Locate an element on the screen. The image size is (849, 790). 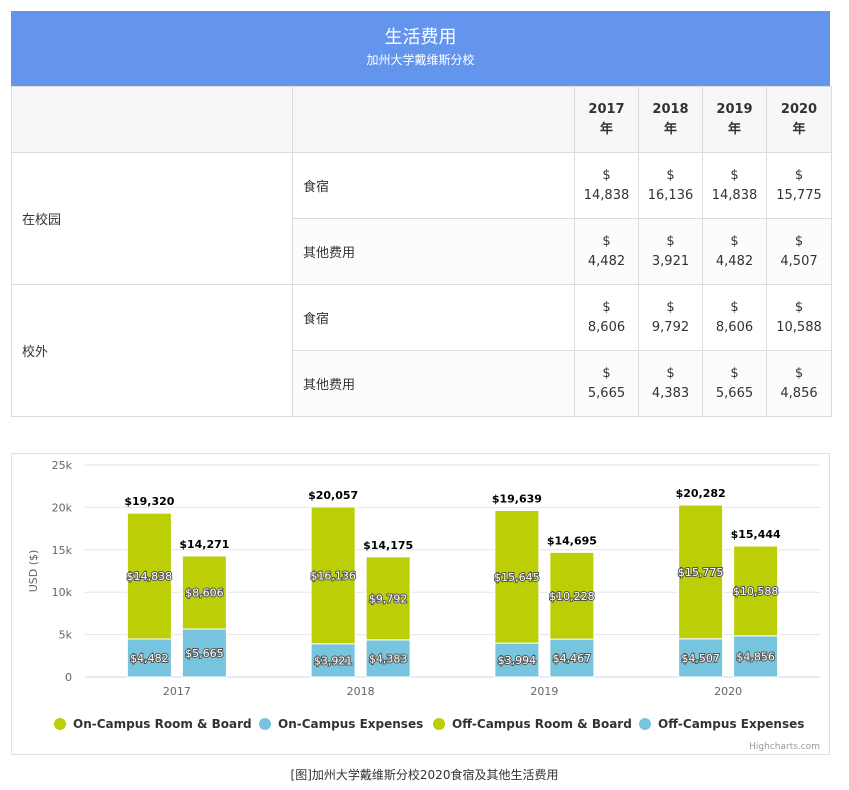
year-label: 2018 is located at coordinates (670, 109).